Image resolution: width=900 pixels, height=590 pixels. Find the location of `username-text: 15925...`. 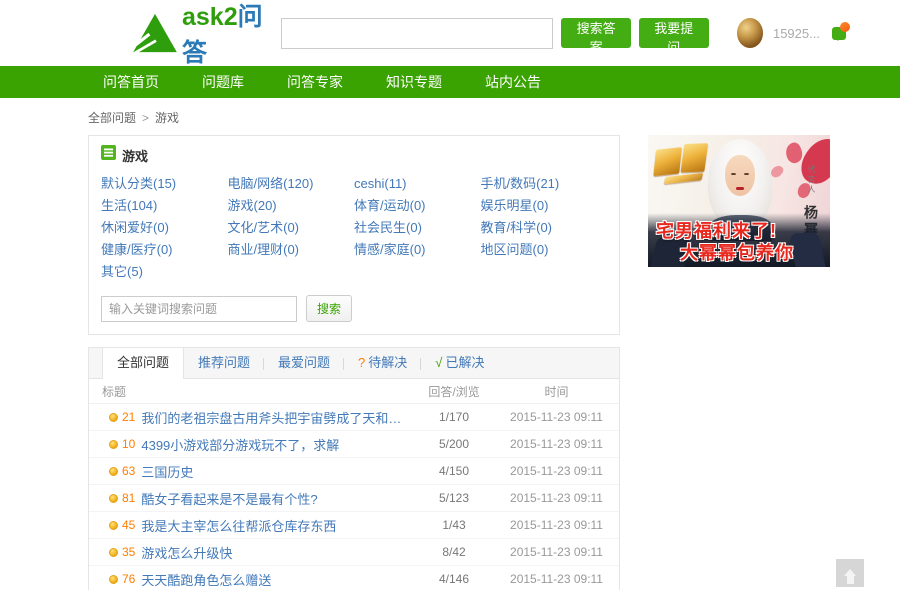

username-text: 15925... is located at coordinates (796, 33).